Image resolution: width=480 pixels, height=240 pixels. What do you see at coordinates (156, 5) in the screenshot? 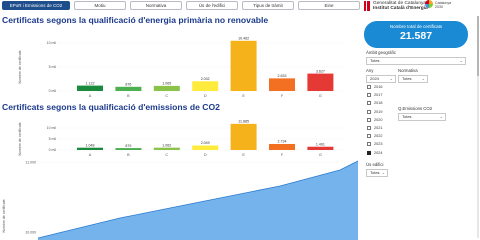
I see `tab-normativa: Normativa` at bounding box center [156, 5].